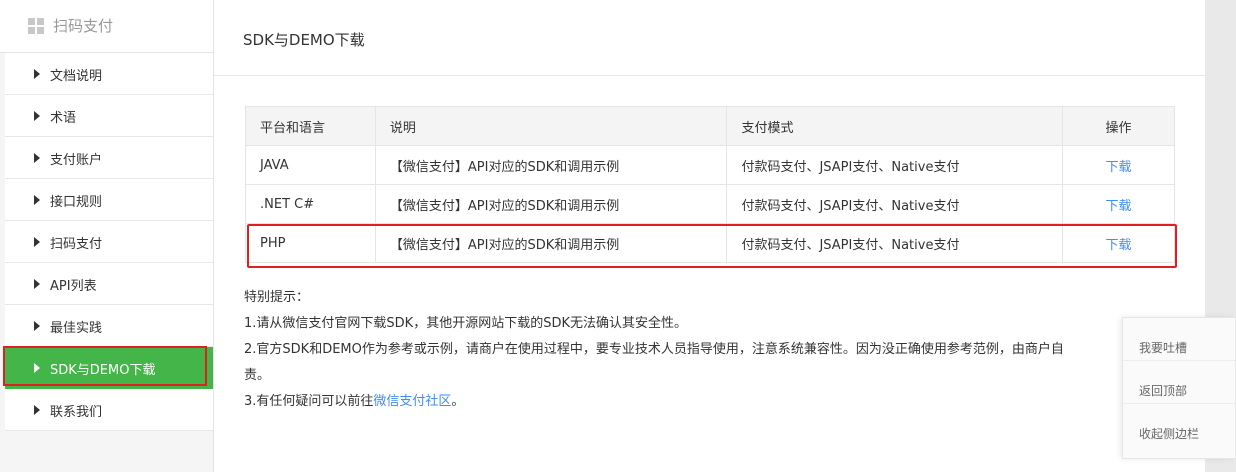  What do you see at coordinates (709, 38) in the screenshot?
I see `page-header: SDK与DEMO下载` at bounding box center [709, 38].